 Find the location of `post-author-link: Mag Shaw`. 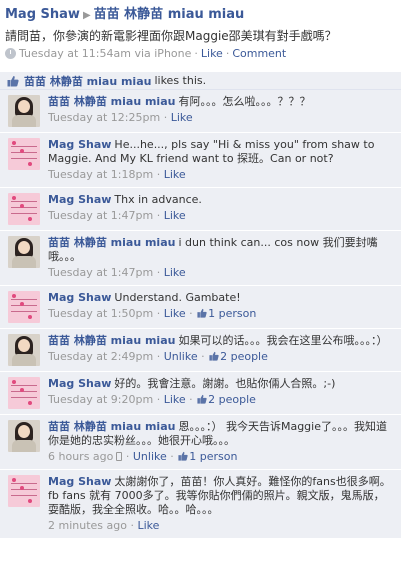

post-author-link: Mag Shaw is located at coordinates (42, 14).